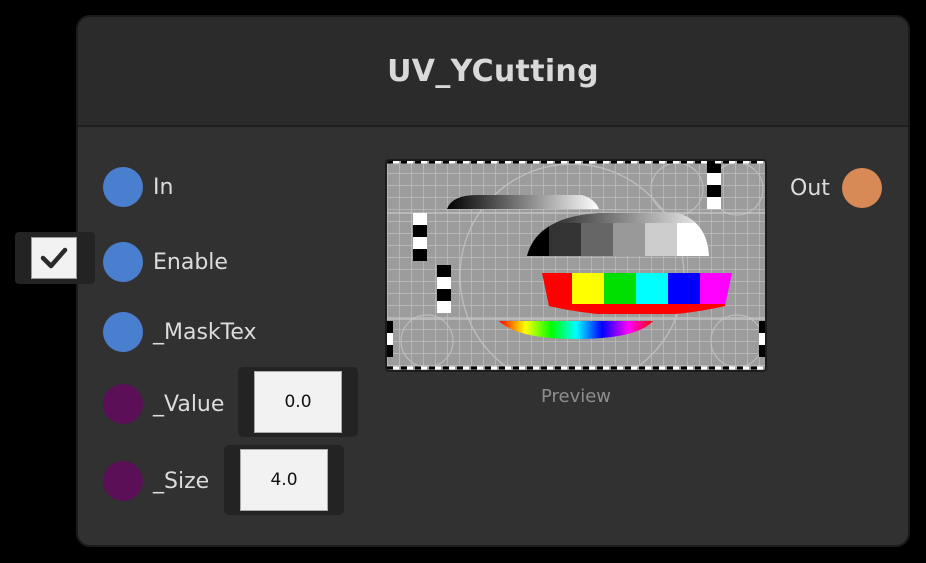 This screenshot has height=563, width=926. I want to click on port-out: Out, so click(836, 188).